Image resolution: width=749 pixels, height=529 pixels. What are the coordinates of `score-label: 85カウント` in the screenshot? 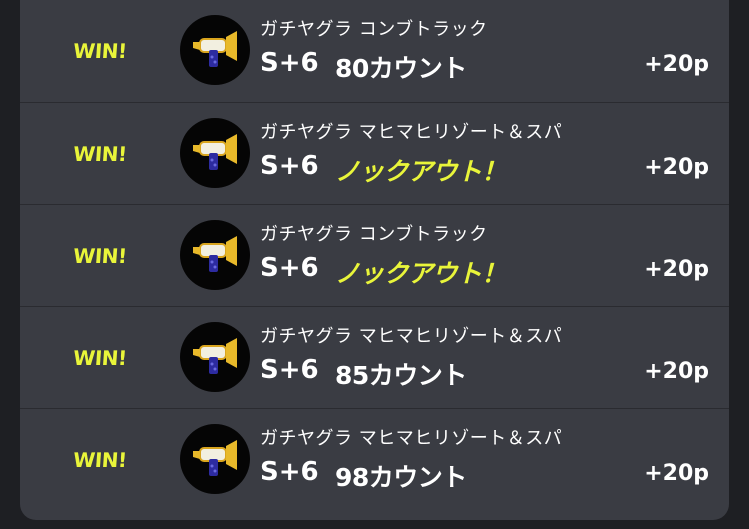 It's located at (401, 375).